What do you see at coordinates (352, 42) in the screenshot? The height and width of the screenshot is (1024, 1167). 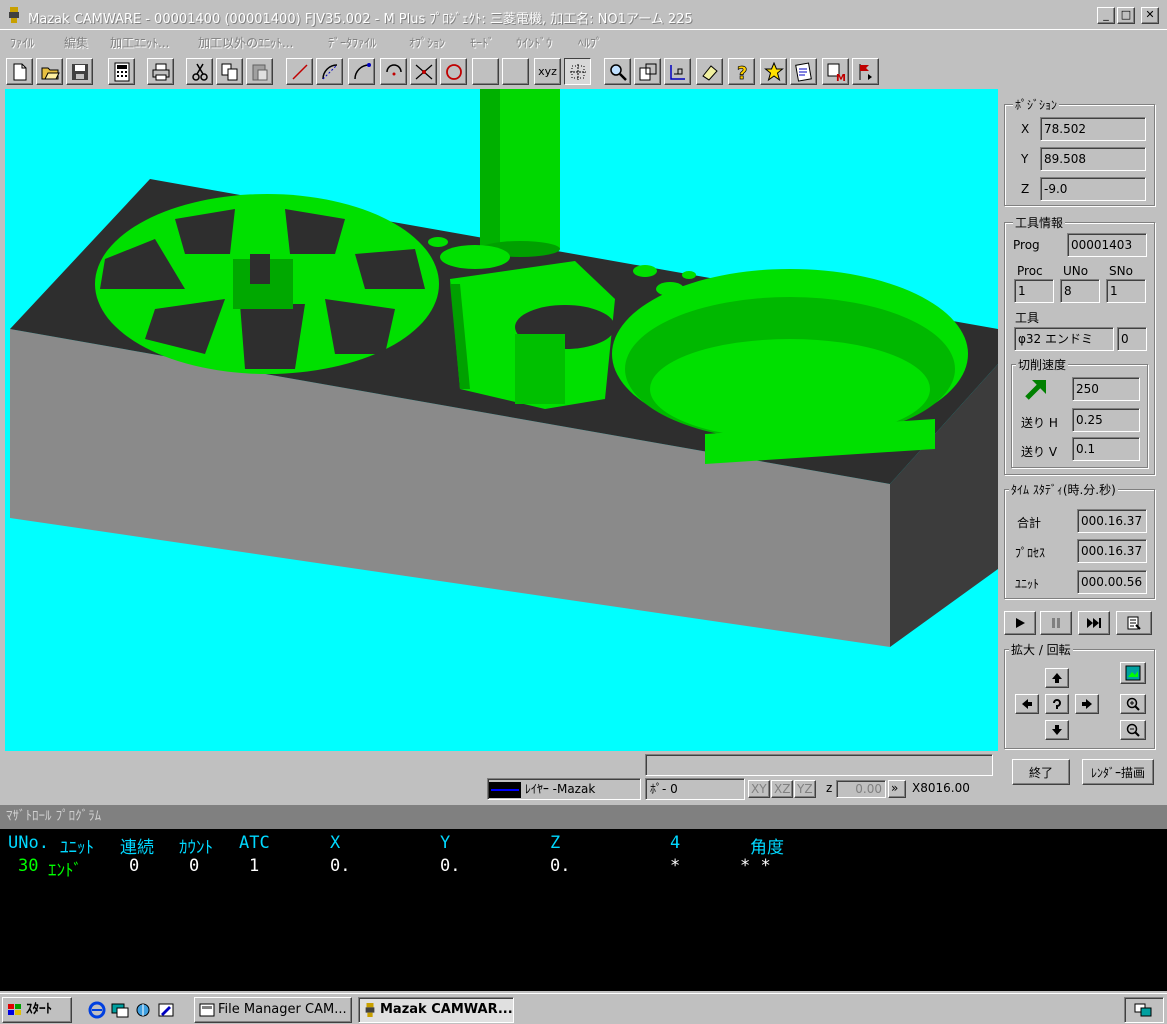 I see `menu-data-file: ﾃﾞｰﾀﾌｧｲﾙ` at bounding box center [352, 42].